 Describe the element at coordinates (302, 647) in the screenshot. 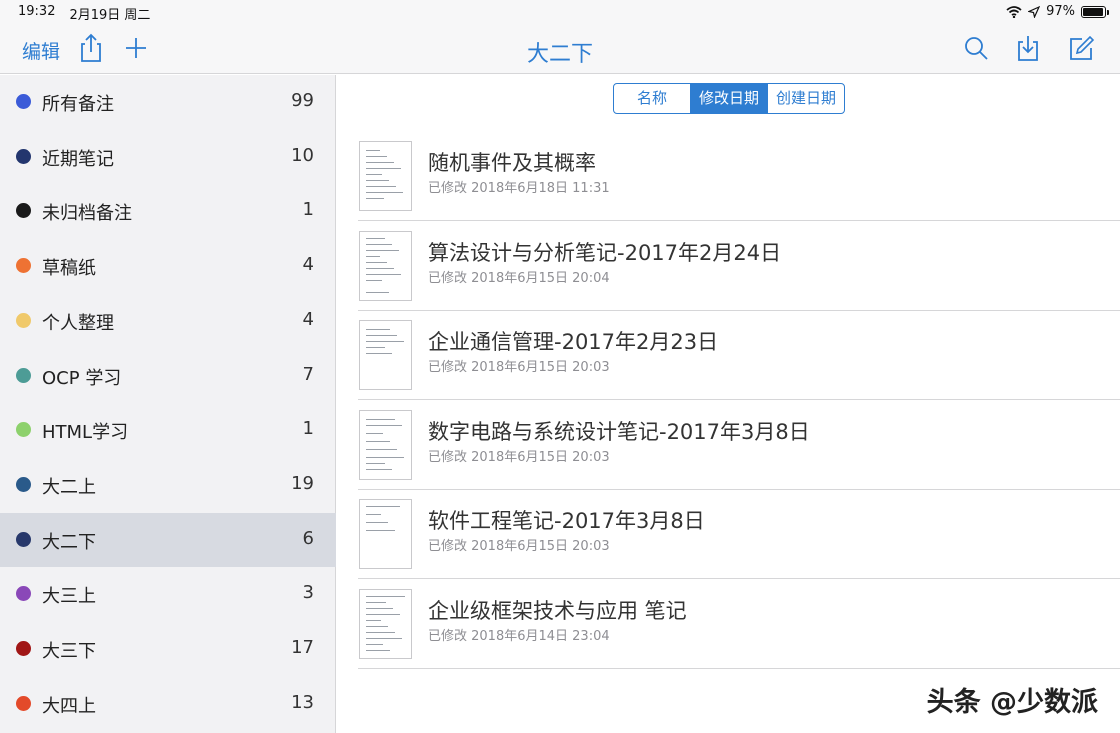

I see `sidebar-item-count: 17` at that location.